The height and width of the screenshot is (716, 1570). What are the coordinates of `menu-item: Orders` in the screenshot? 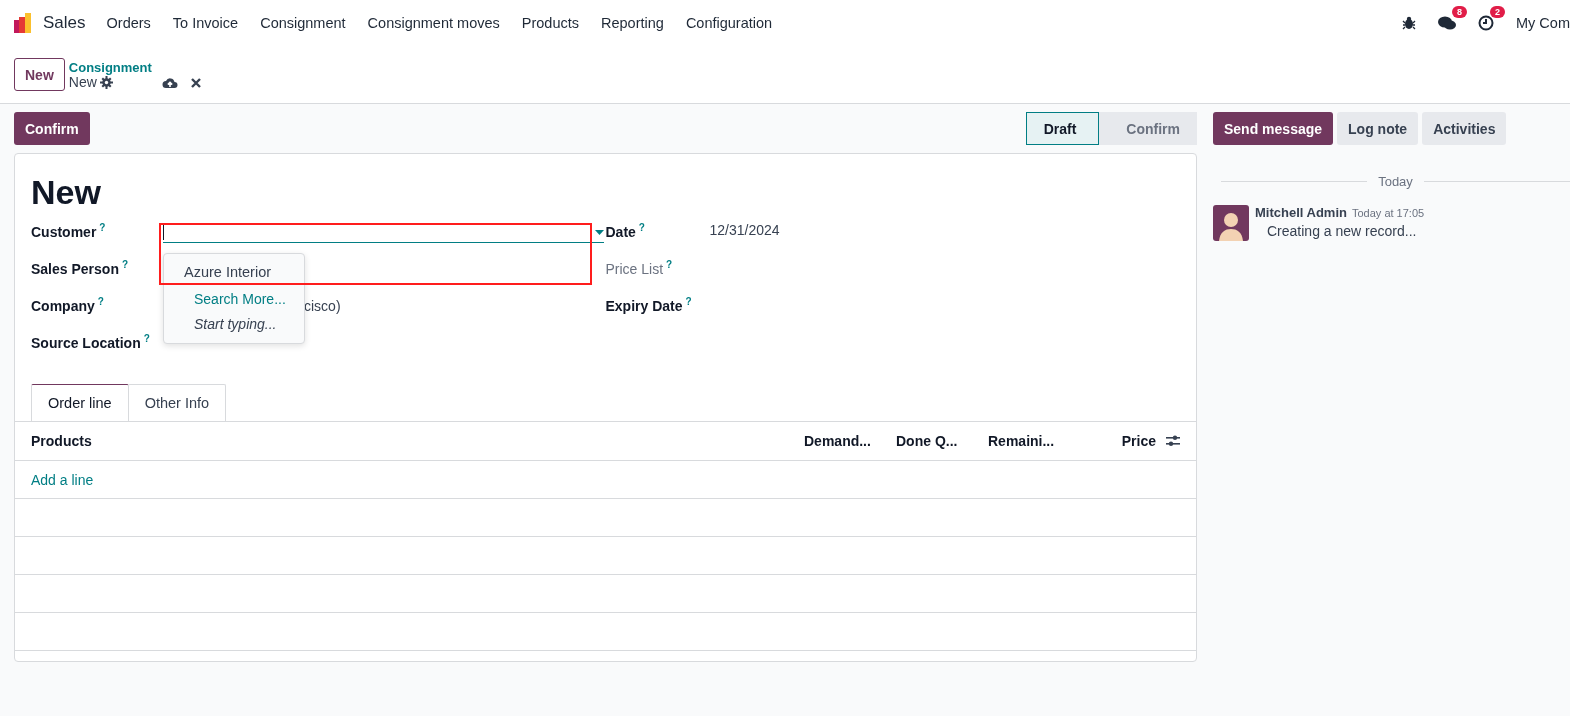 It's located at (128, 23).